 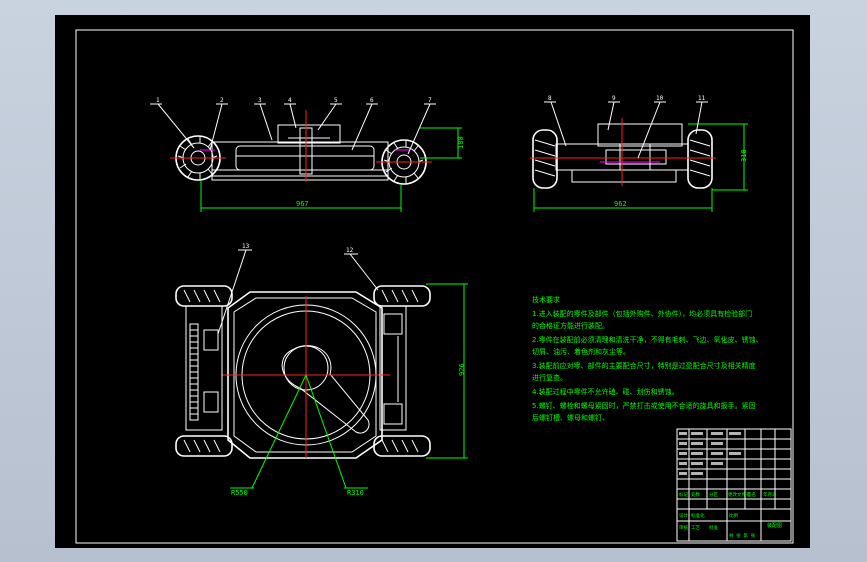 What do you see at coordinates (770, 494) in the screenshot?
I see `tb-row-label-6: 年月日` at bounding box center [770, 494].